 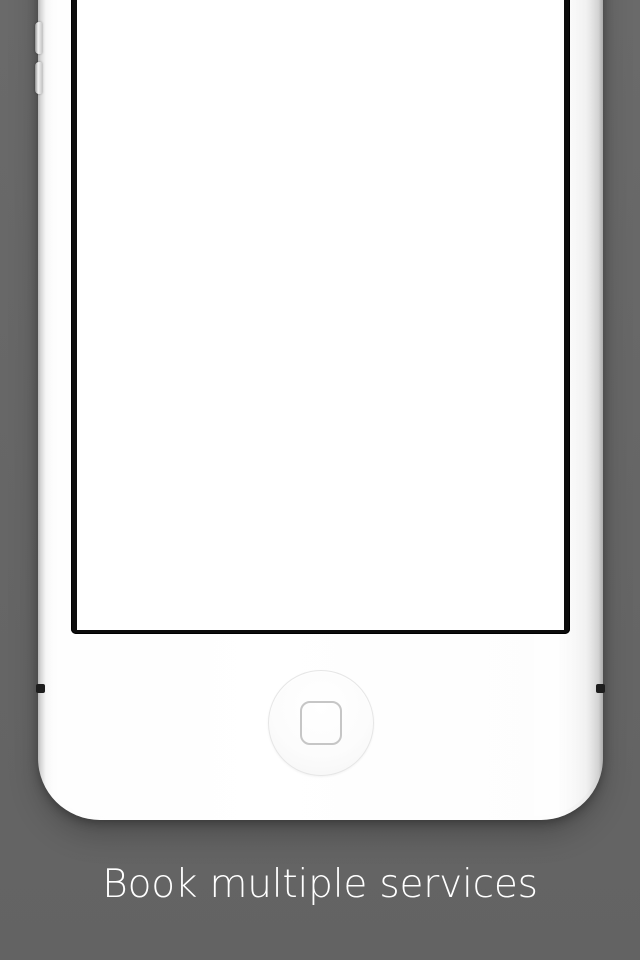 I want to click on volume-up-button, so click(x=38, y=38).